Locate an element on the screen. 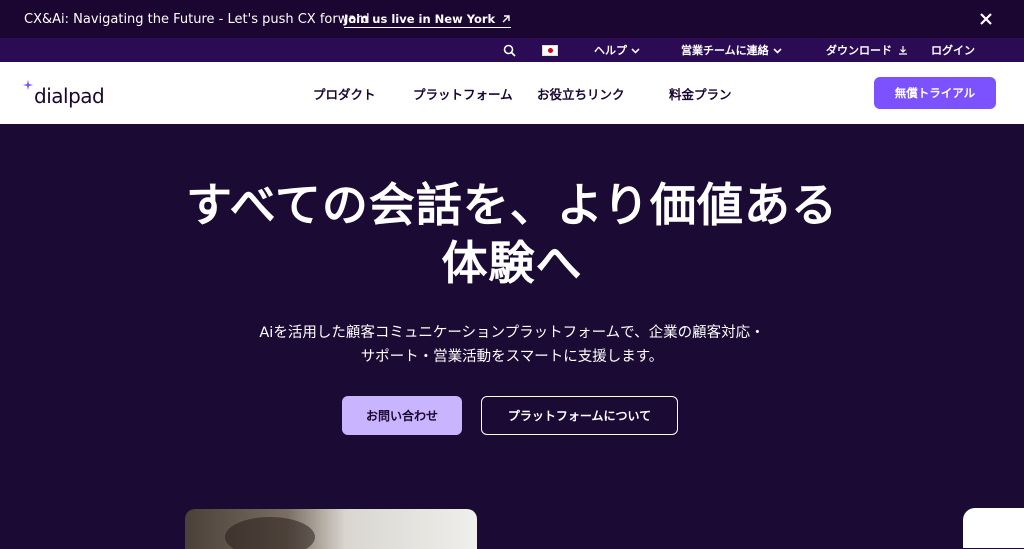 The image size is (1024, 549). utility-bar: ヘルプ 営業チームに連絡 ダウンロード ログイン is located at coordinates (512, 50).